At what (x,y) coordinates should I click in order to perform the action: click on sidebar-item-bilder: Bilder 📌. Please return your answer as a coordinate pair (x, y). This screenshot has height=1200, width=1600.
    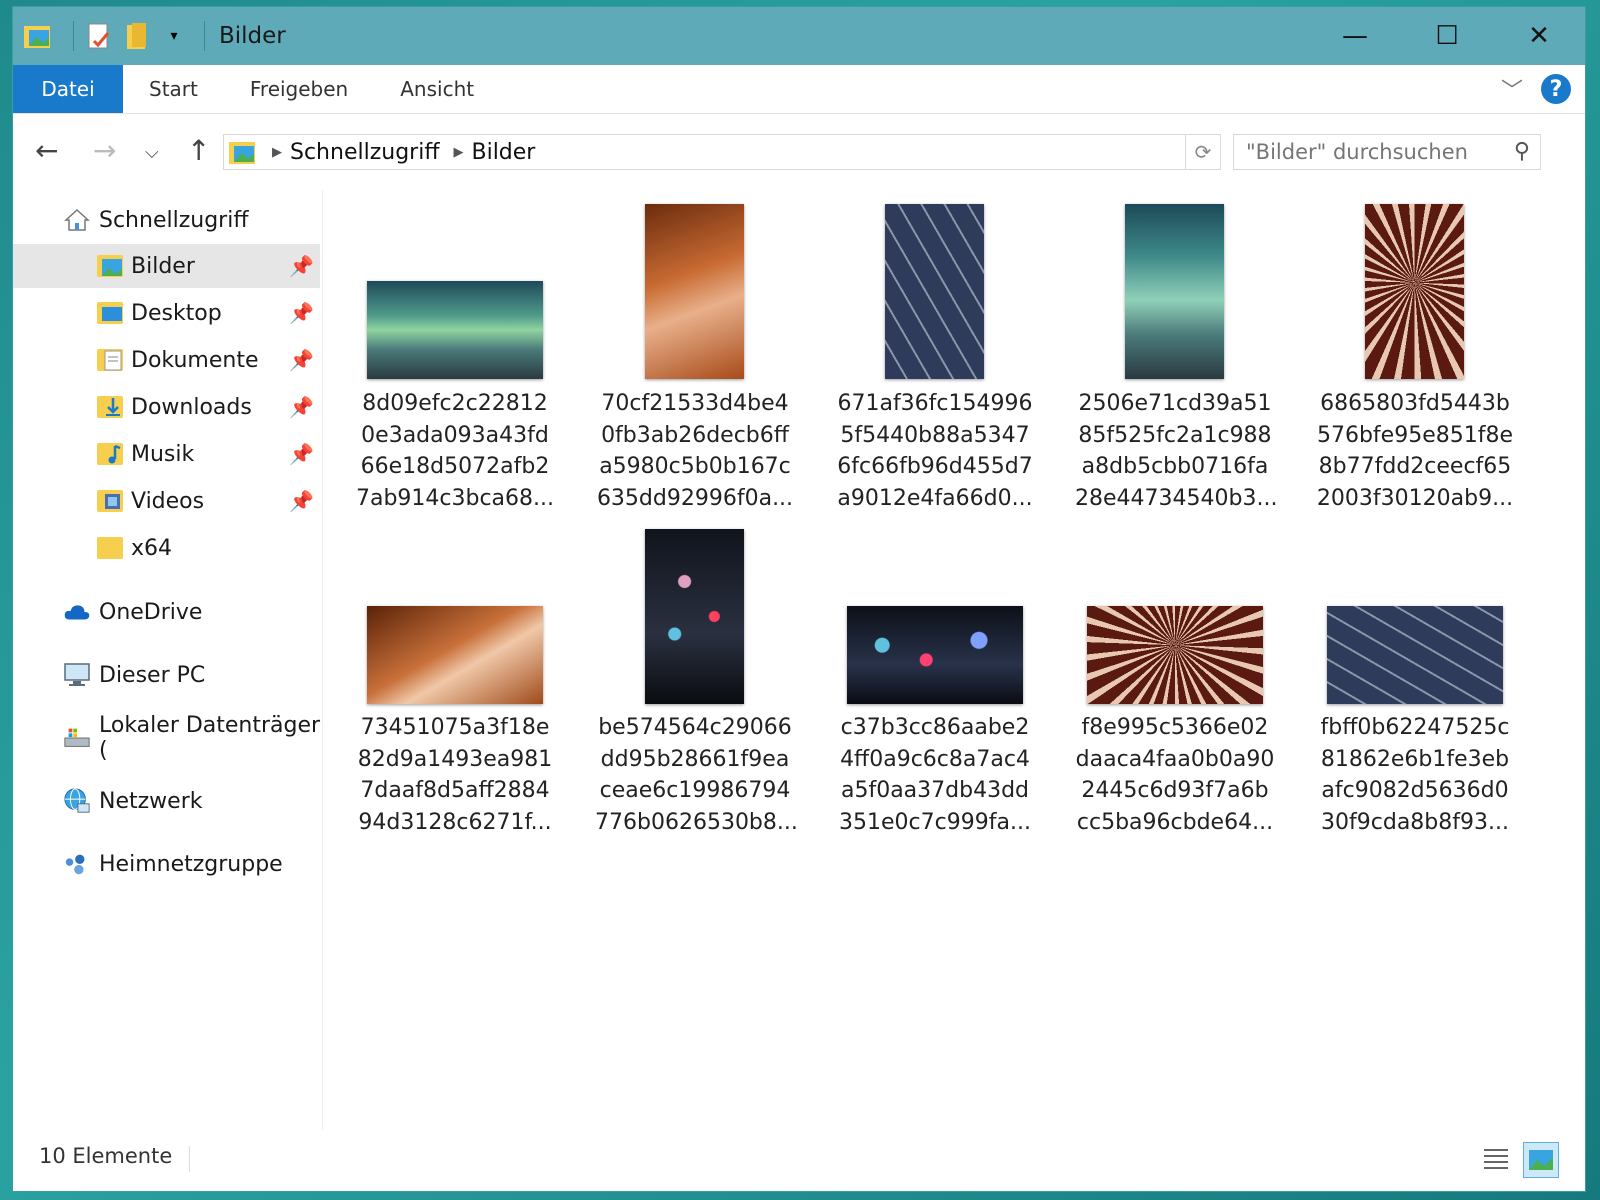
    Looking at the image, I should click on (166, 266).